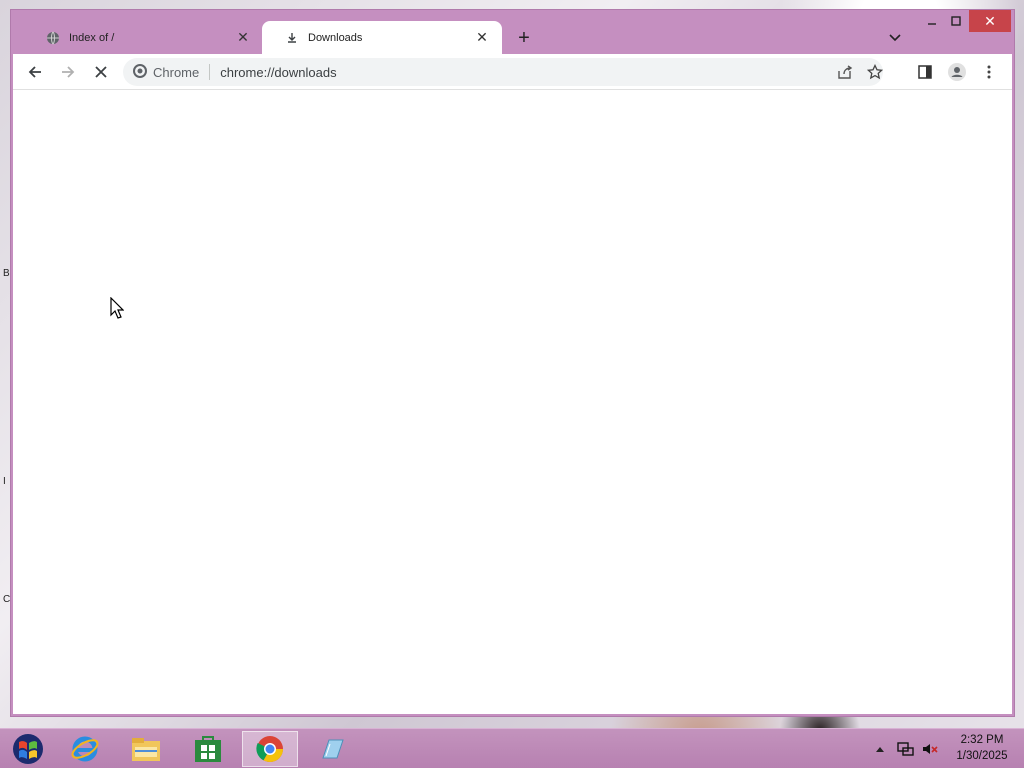 This screenshot has height=768, width=1024. What do you see at coordinates (930, 748) in the screenshot?
I see `volume-muted-icon` at bounding box center [930, 748].